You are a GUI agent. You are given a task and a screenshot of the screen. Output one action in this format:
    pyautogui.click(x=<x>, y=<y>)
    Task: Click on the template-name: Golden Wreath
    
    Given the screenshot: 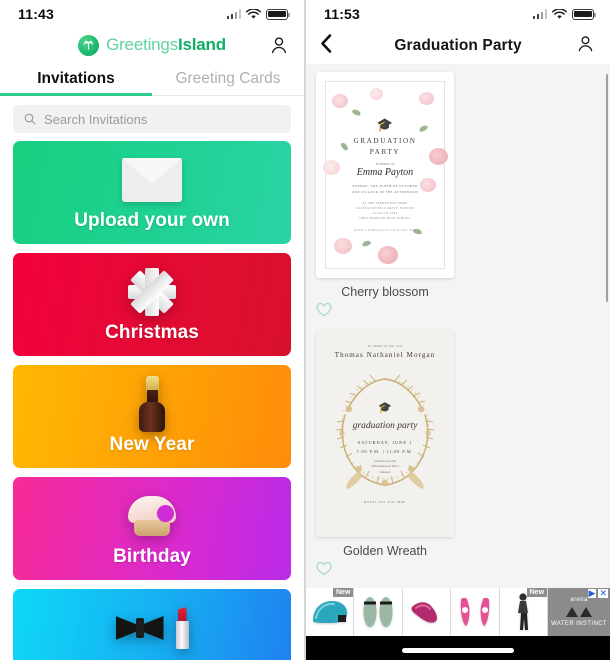 What is the action you would take?
    pyautogui.click(x=385, y=551)
    